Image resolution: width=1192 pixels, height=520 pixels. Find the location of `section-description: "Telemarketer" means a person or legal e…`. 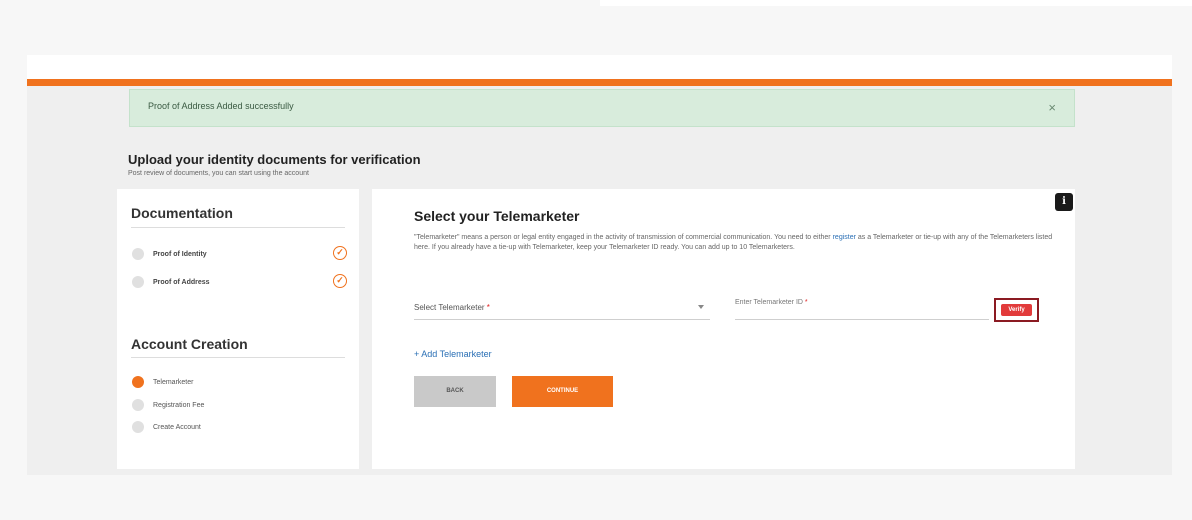

section-description: "Telemarketer" means a person or legal e… is located at coordinates (734, 243).